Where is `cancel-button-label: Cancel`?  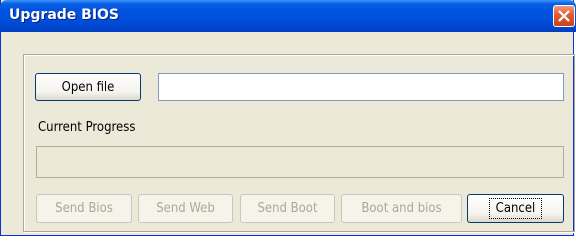
cancel-button-label: Cancel is located at coordinates (515, 208).